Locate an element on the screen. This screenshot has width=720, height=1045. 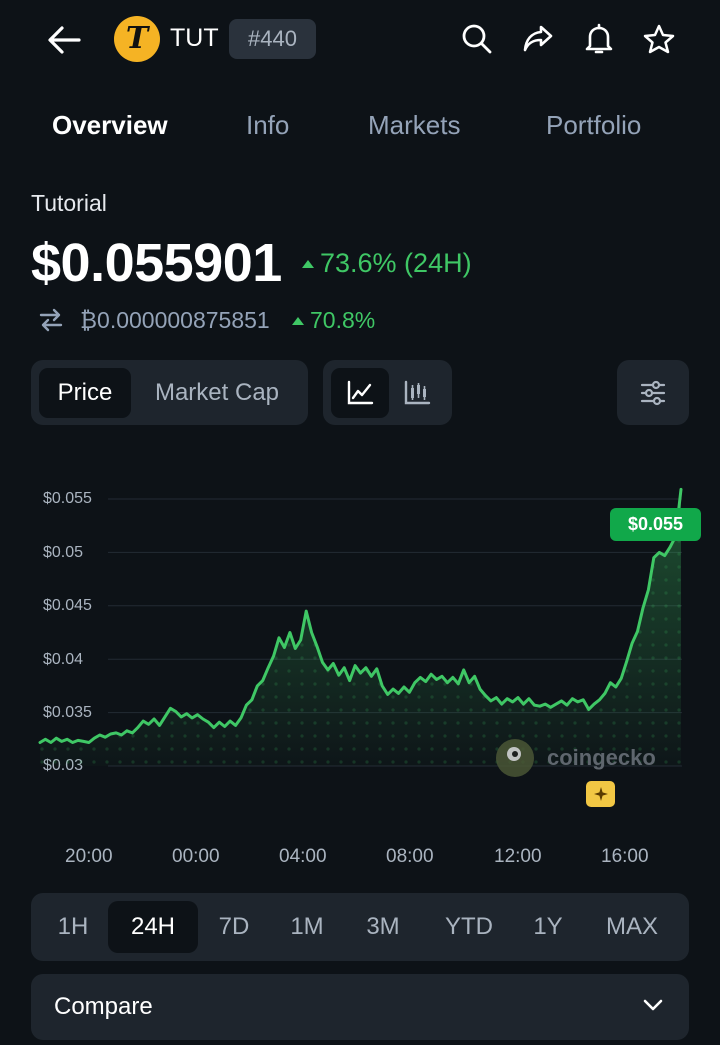
range-3m-button: 3M is located at coordinates (383, 927).